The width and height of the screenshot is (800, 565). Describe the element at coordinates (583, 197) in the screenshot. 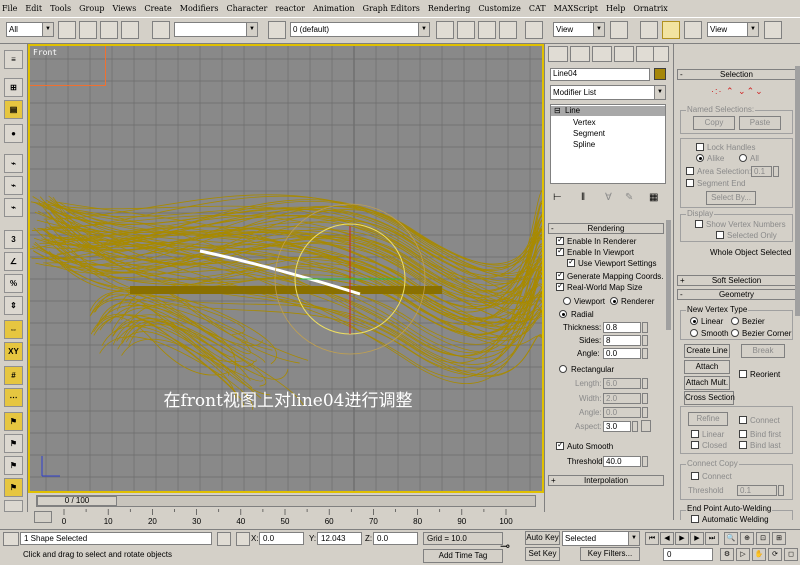

I see `show-end-result-icon: ‖` at that location.